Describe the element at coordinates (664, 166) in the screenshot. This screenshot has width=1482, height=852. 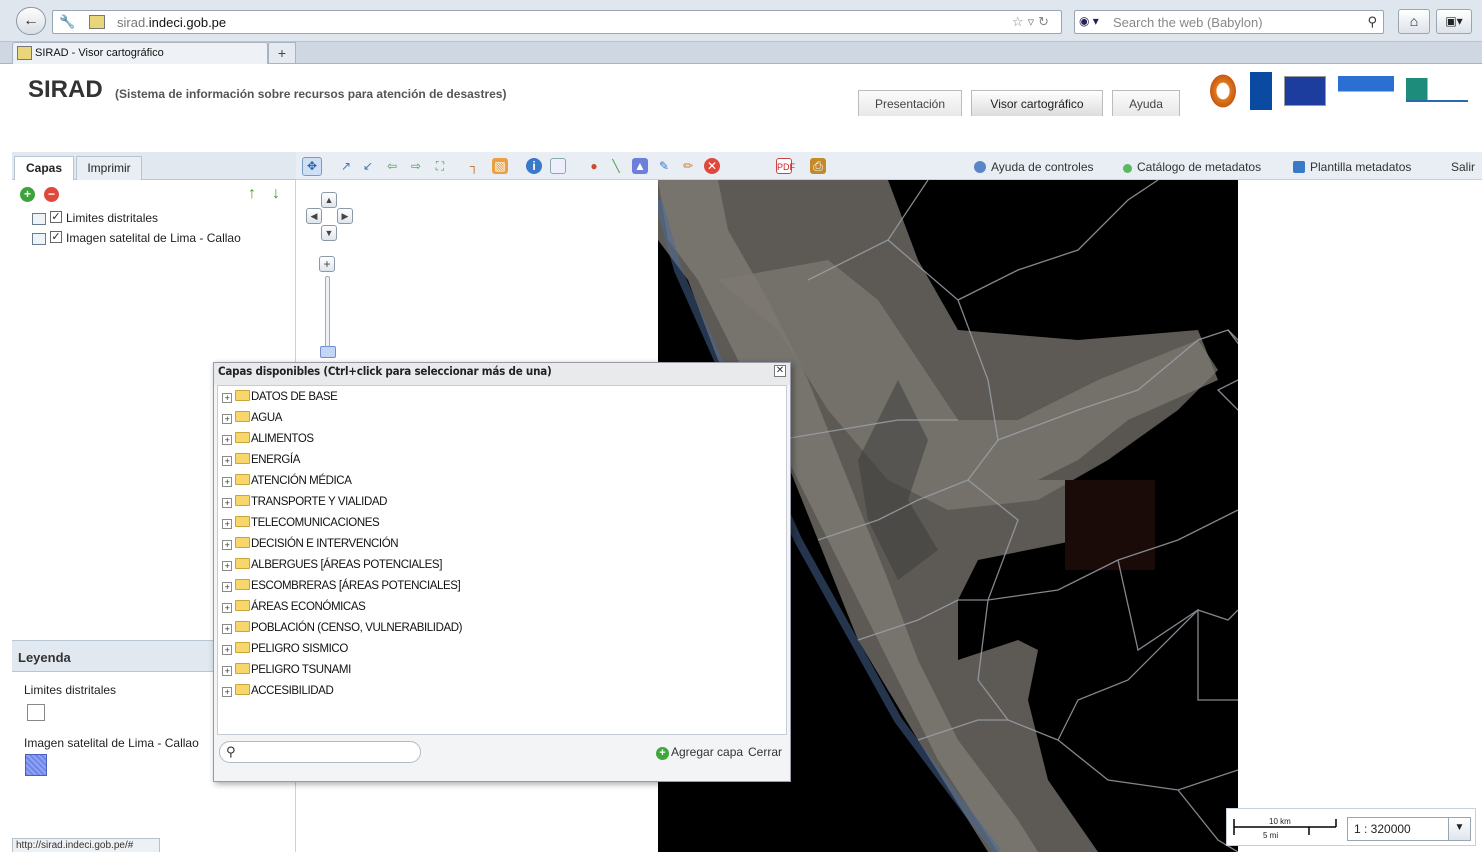
I see `edit-feature-icon: ✎` at that location.